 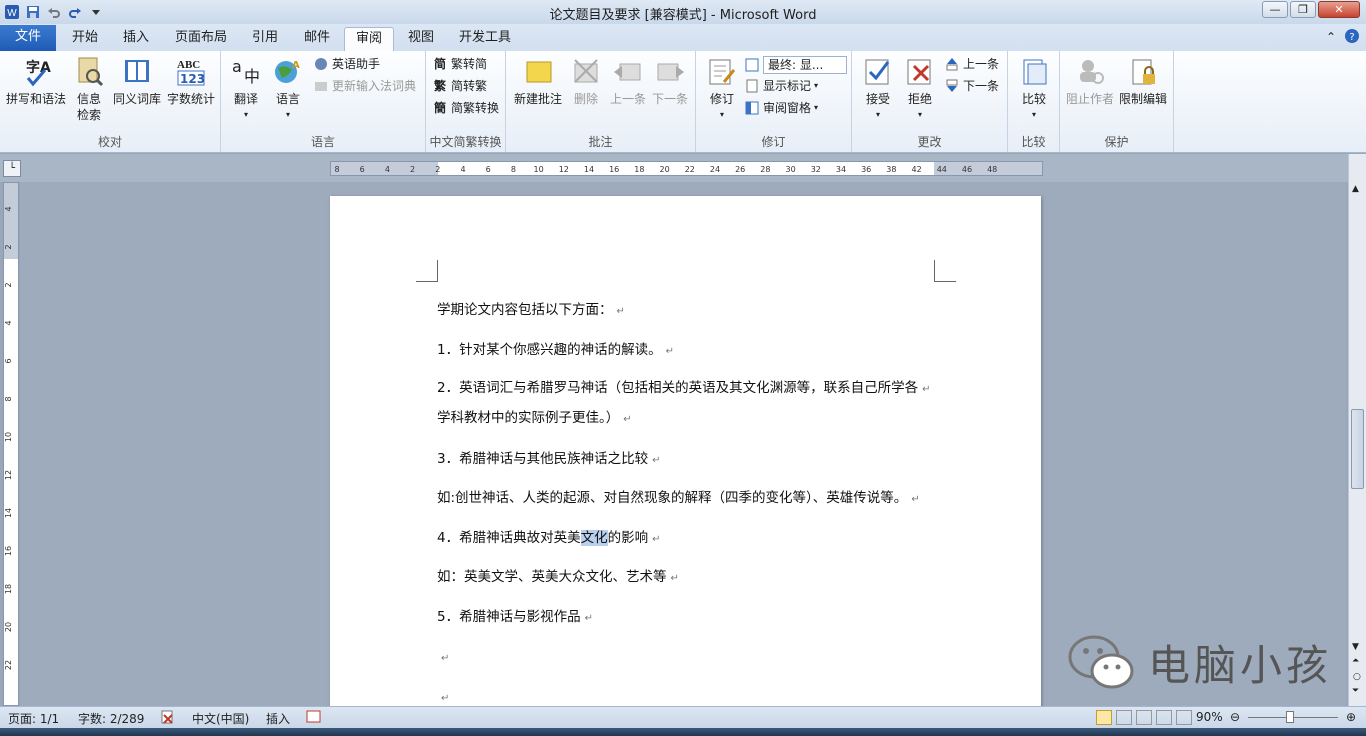 What do you see at coordinates (485, 39) in the screenshot?
I see `tab-developer: 开发工具` at bounding box center [485, 39].